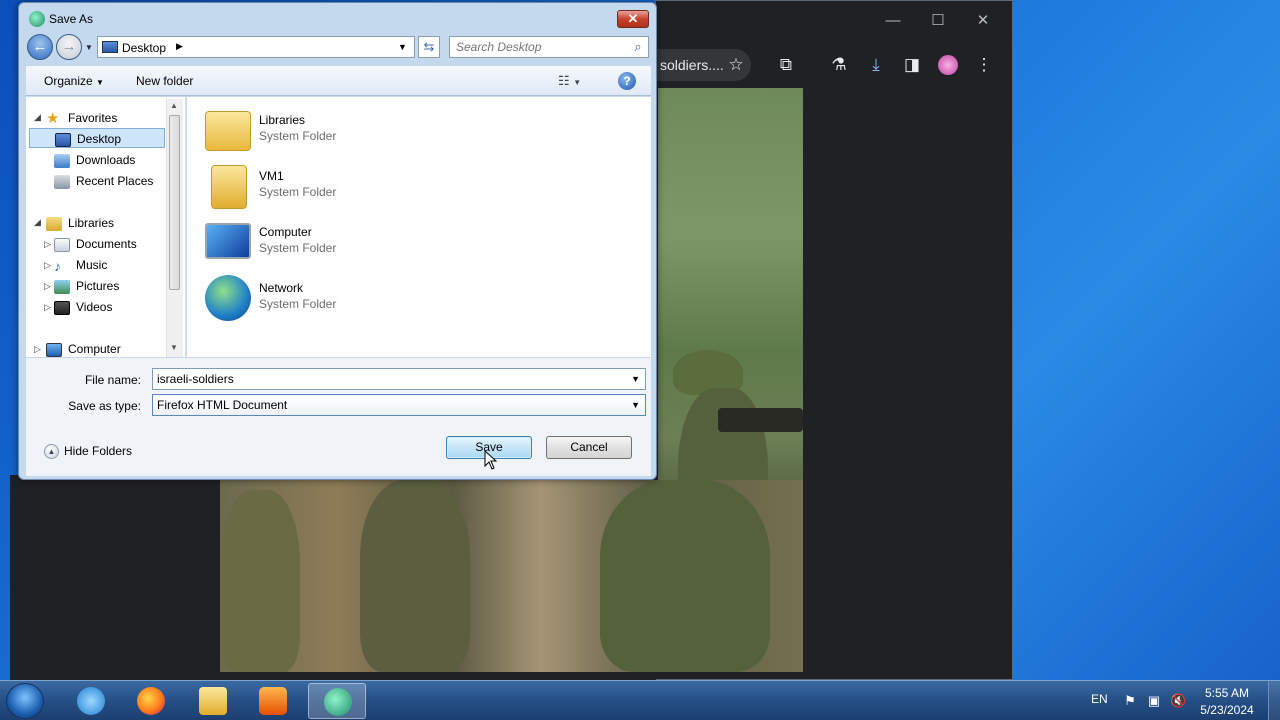 The image size is (1280, 720). What do you see at coordinates (938, 21) in the screenshot?
I see `maximize-button: ☐` at bounding box center [938, 21].